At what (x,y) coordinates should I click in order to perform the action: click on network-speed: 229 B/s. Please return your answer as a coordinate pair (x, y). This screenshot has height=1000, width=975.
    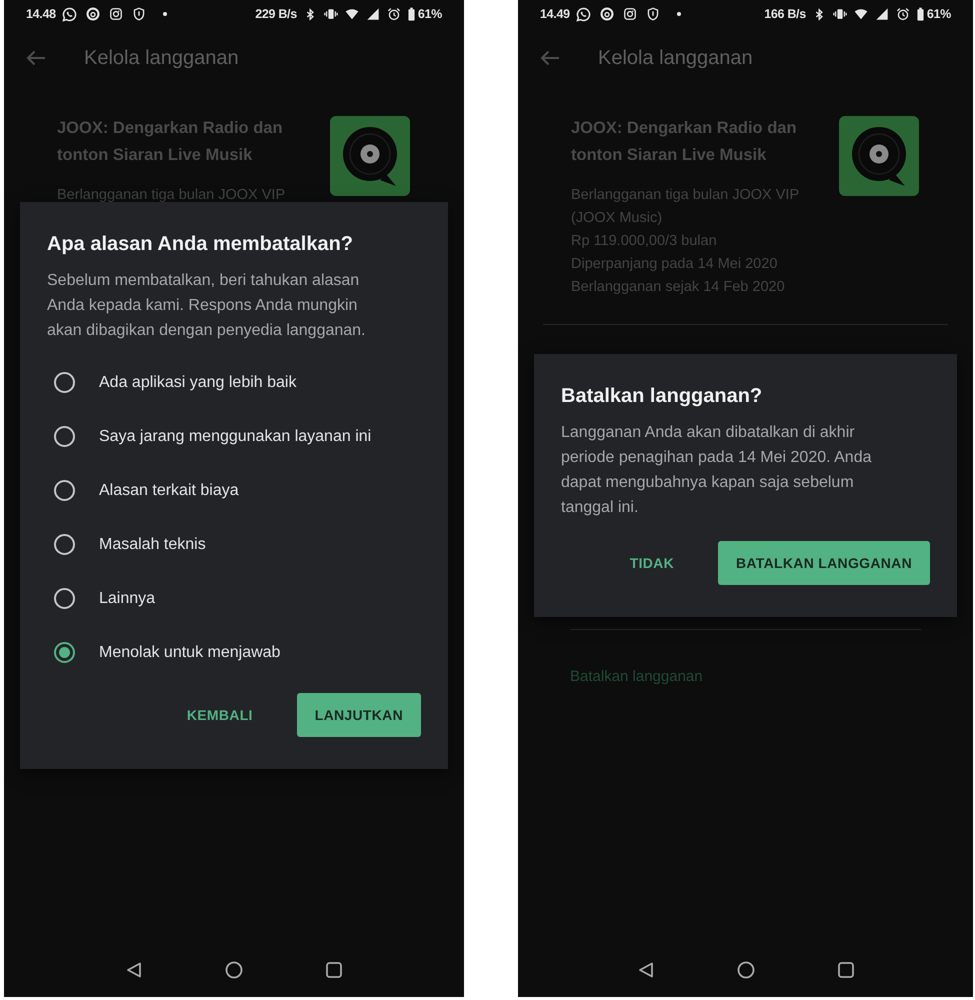
    Looking at the image, I should click on (276, 14).